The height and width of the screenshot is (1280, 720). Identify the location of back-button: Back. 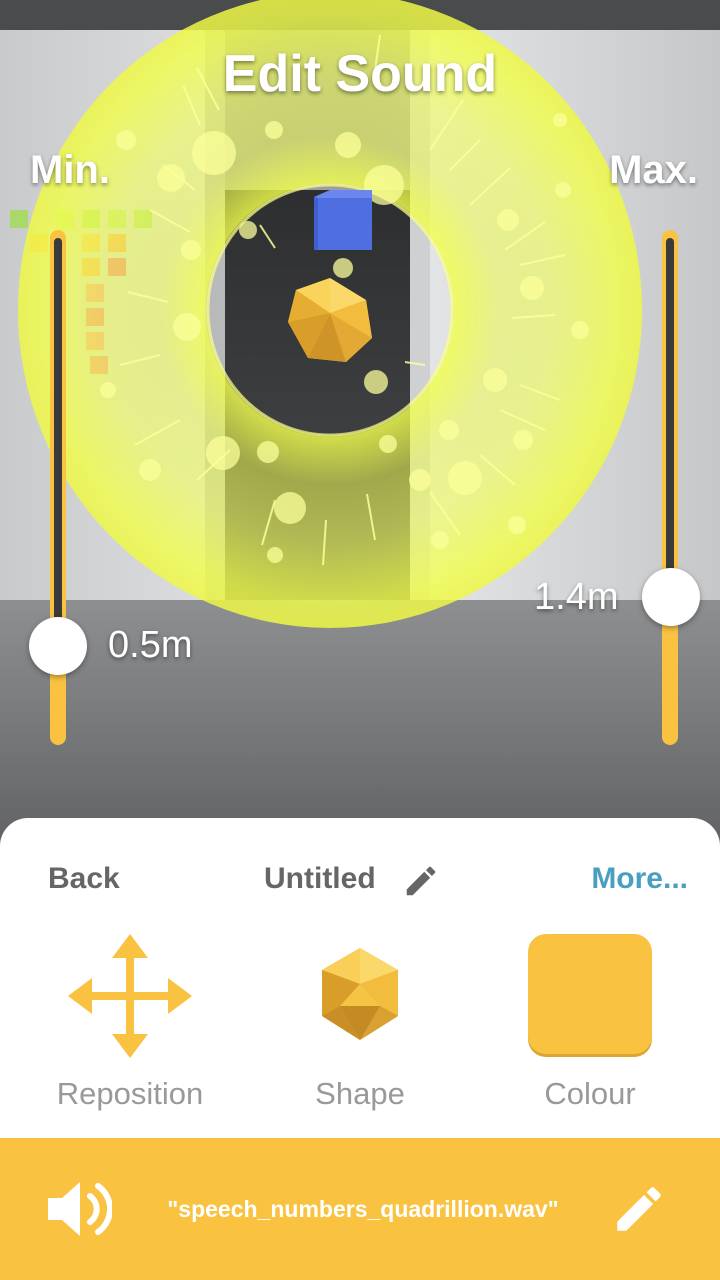
(84, 879).